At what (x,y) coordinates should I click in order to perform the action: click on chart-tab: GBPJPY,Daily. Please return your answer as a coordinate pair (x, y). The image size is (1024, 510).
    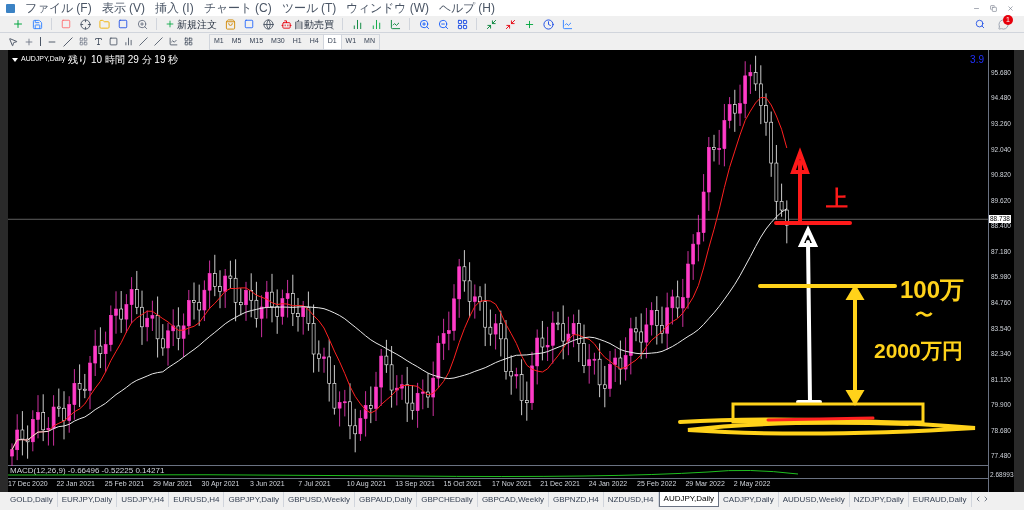
    Looking at the image, I should click on (254, 499).